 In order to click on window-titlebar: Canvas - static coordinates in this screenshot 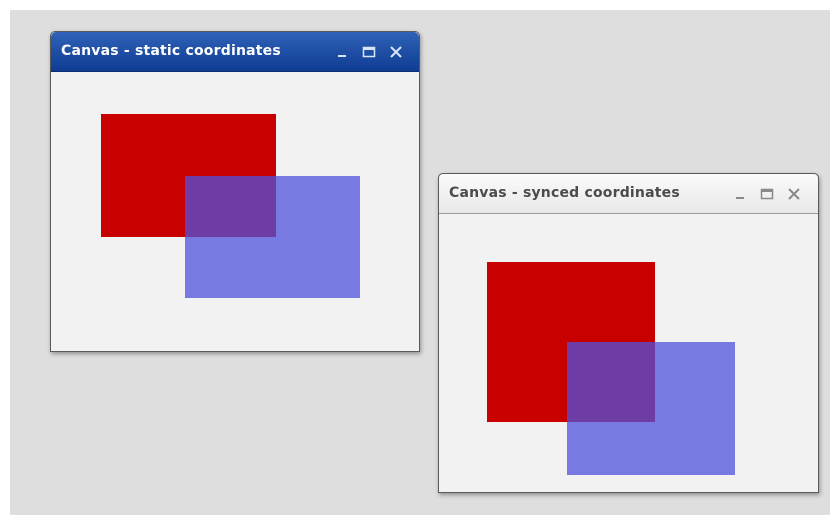, I will do `click(235, 52)`.